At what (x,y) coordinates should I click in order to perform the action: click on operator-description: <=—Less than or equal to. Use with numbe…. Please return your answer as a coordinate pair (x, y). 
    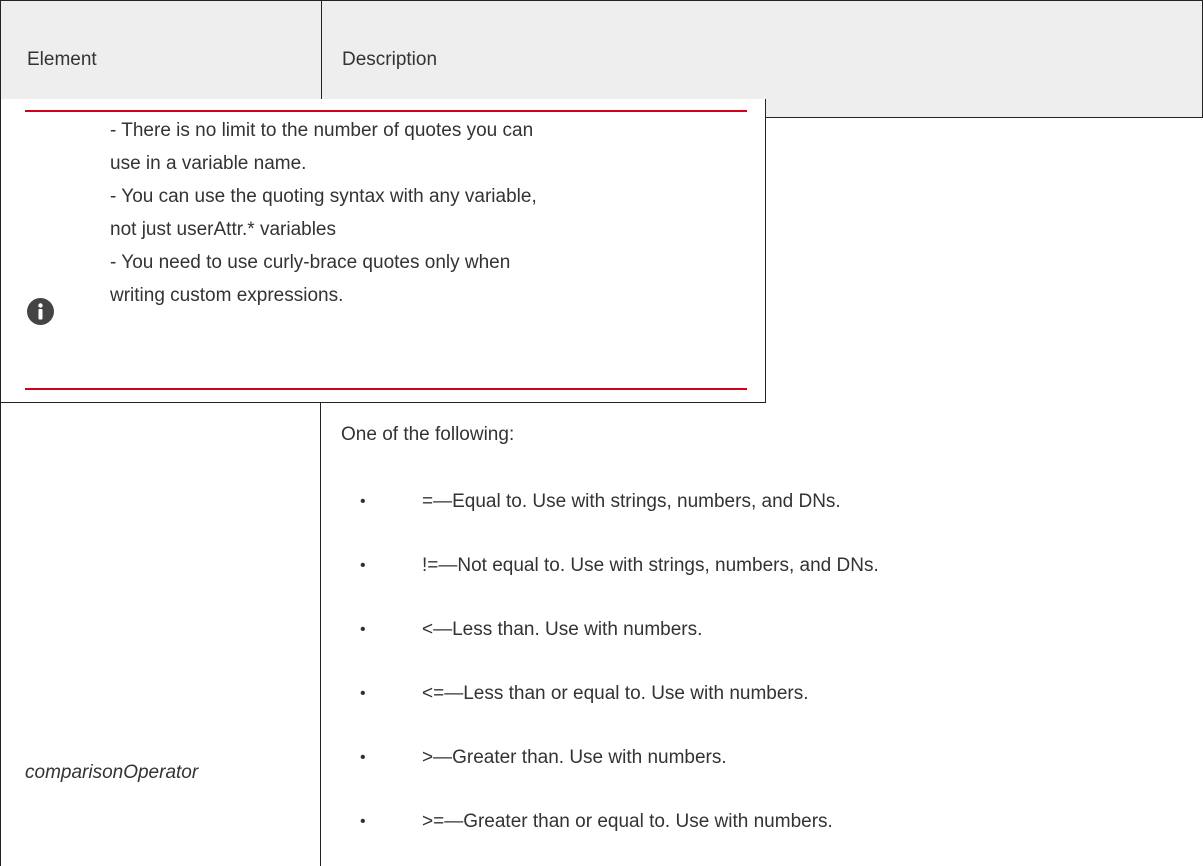
    Looking at the image, I should click on (615, 693).